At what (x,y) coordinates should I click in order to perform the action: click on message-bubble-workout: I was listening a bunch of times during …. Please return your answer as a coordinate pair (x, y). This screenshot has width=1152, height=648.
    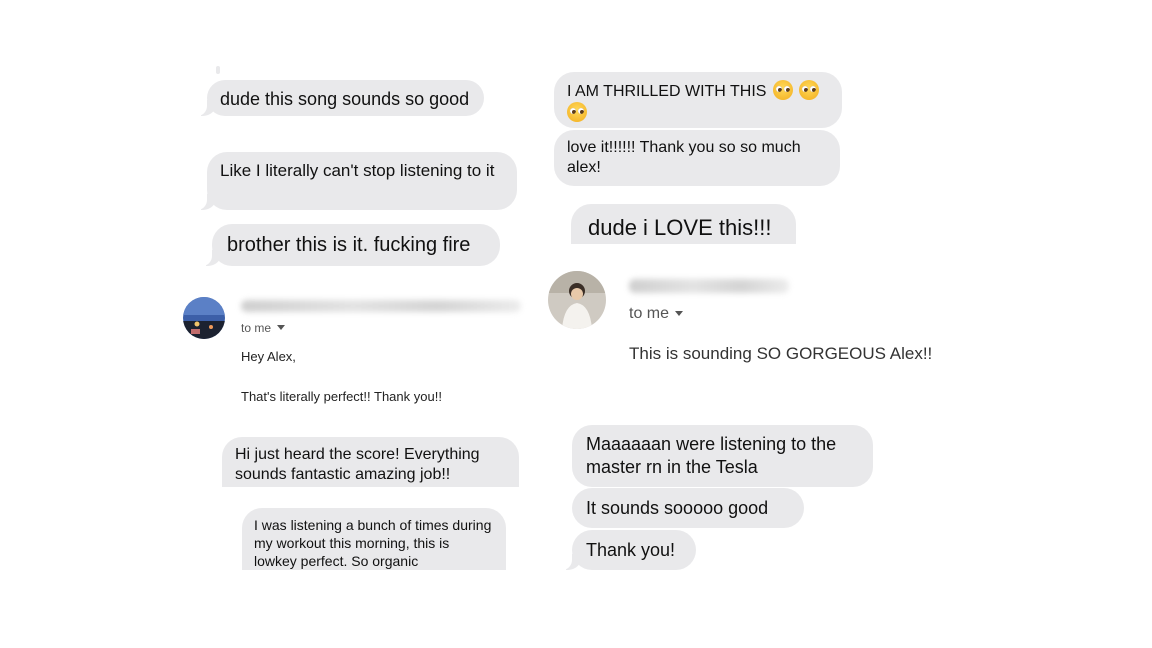
    Looking at the image, I should click on (374, 539).